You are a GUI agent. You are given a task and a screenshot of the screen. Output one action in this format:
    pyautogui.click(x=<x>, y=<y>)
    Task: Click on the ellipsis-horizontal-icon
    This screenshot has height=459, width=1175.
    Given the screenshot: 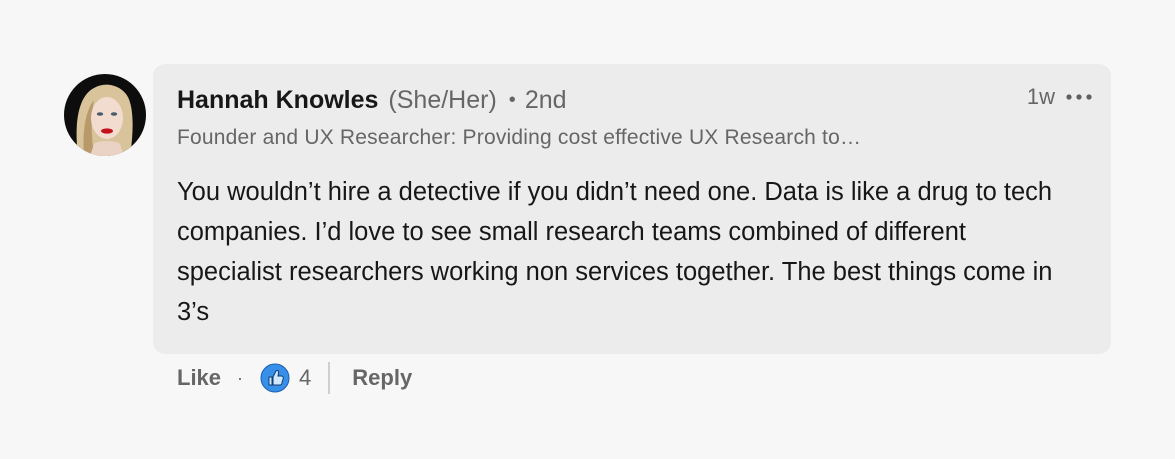 What is the action you would take?
    pyautogui.click(x=1079, y=97)
    